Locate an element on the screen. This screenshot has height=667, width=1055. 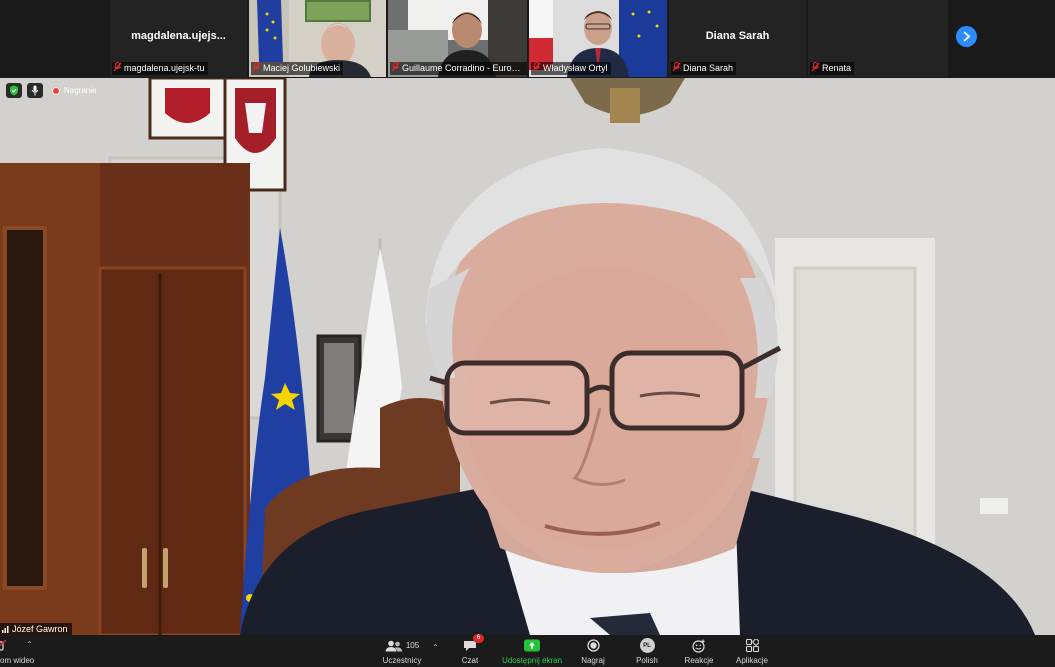
next-page-button is located at coordinates (966, 36).